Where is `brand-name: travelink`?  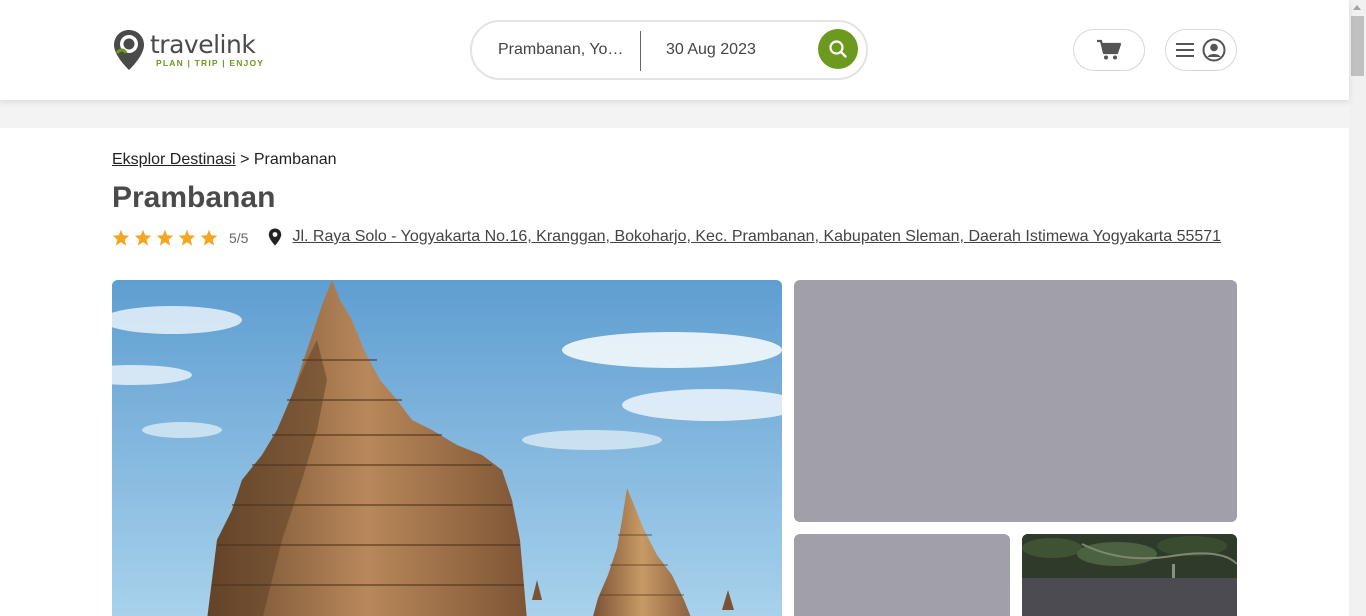 brand-name: travelink is located at coordinates (203, 44).